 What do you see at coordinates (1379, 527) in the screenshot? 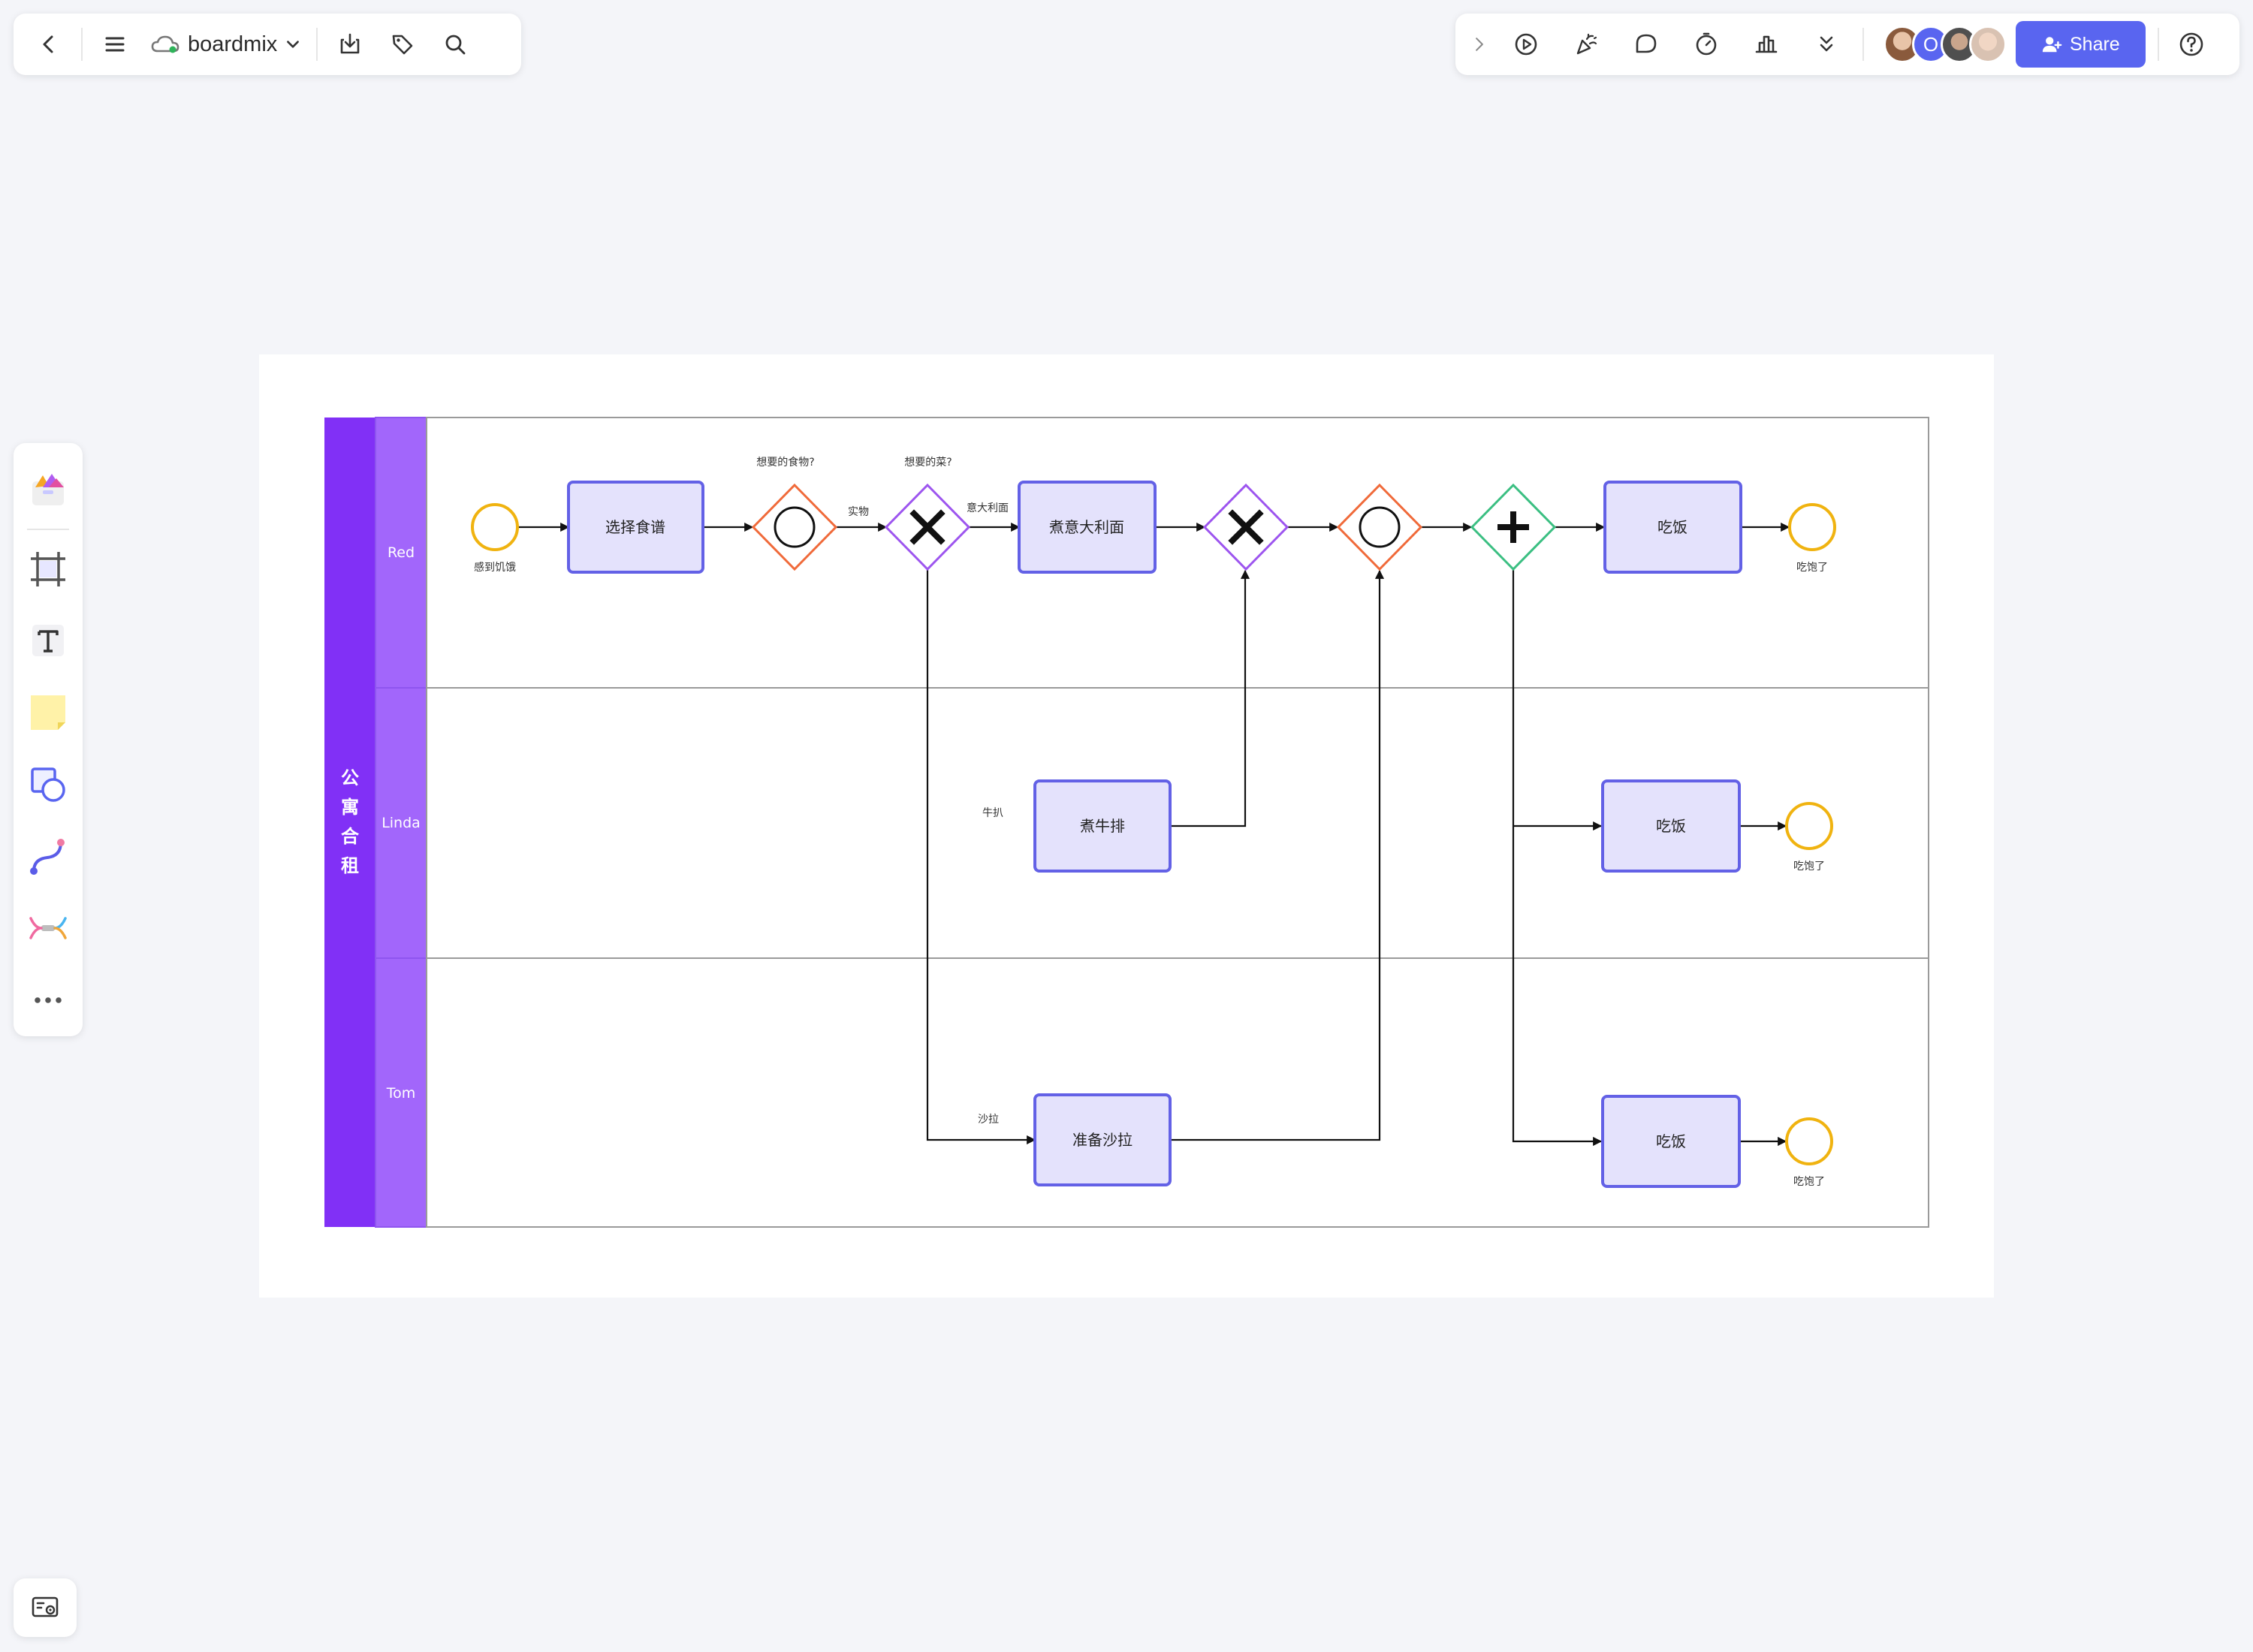
I see `gateway-join` at bounding box center [1379, 527].